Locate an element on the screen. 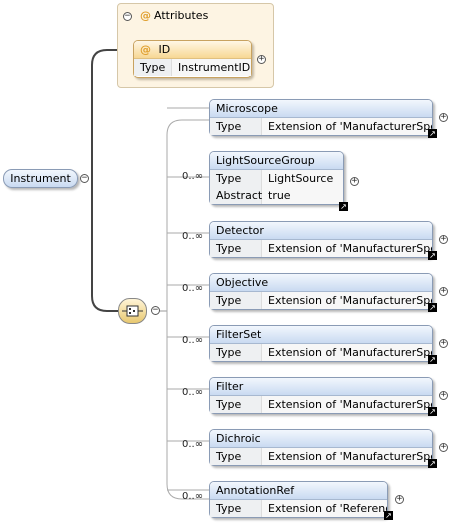 This screenshot has width=466, height=525. sequence-glyph-icon is located at coordinates (132, 311).